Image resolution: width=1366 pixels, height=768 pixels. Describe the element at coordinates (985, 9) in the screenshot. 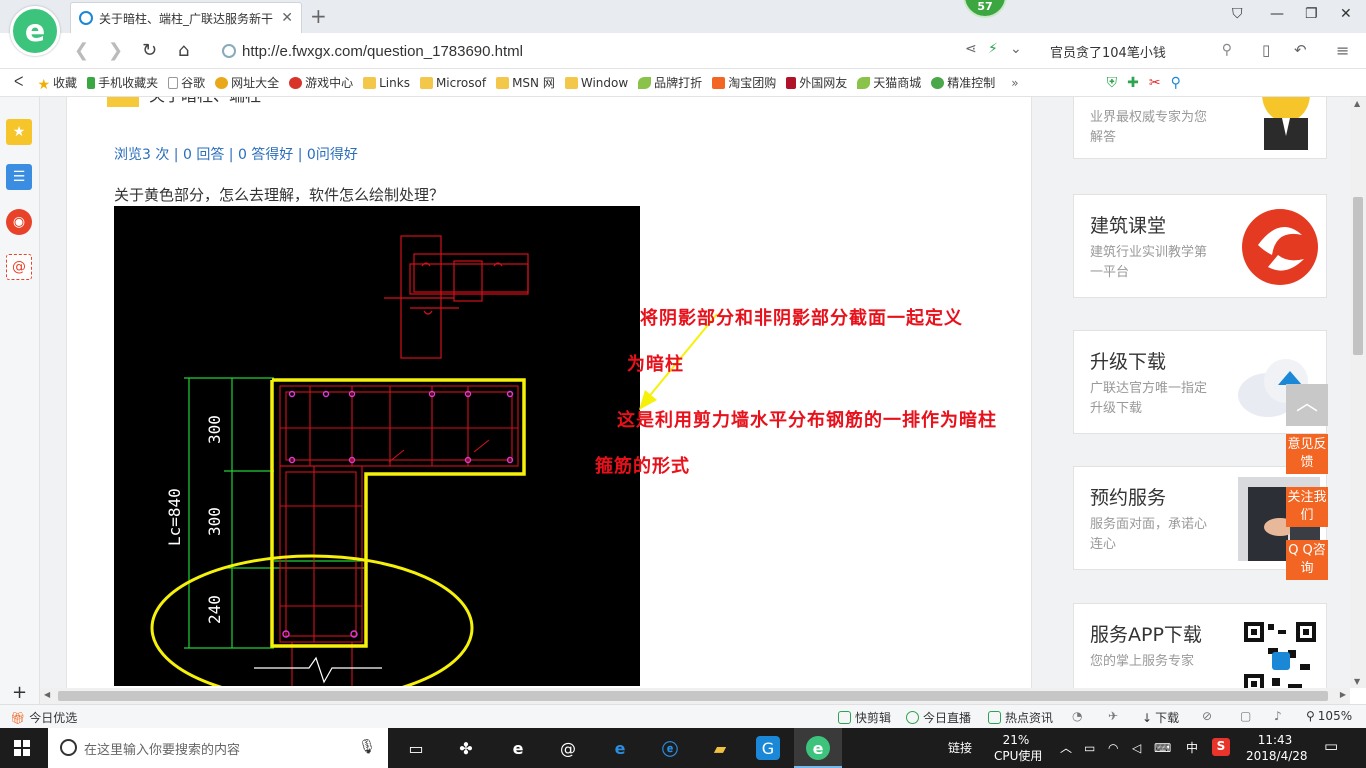

I see `notification-badge: 57` at that location.